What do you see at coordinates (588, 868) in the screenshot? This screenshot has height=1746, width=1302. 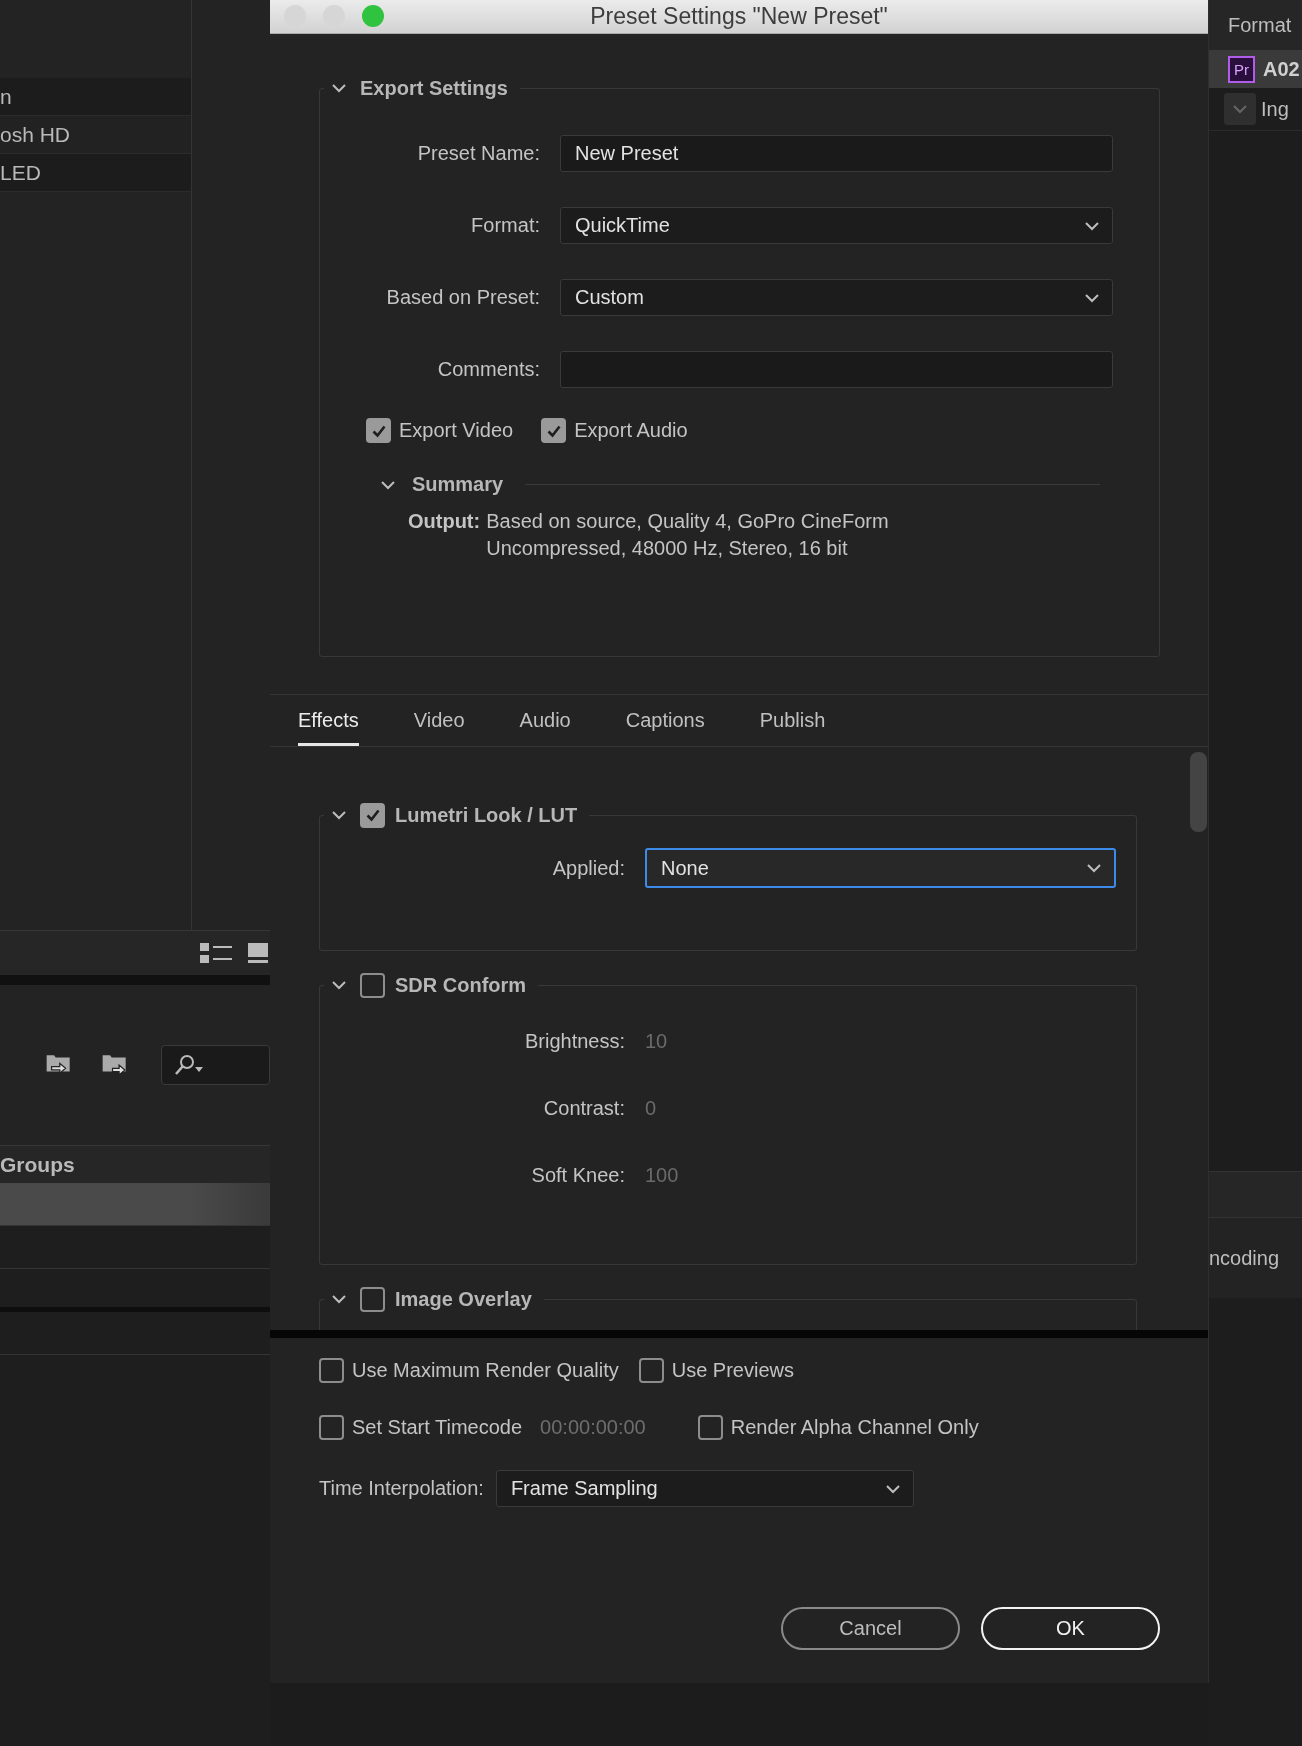 I see `field-label: Applied:` at bounding box center [588, 868].